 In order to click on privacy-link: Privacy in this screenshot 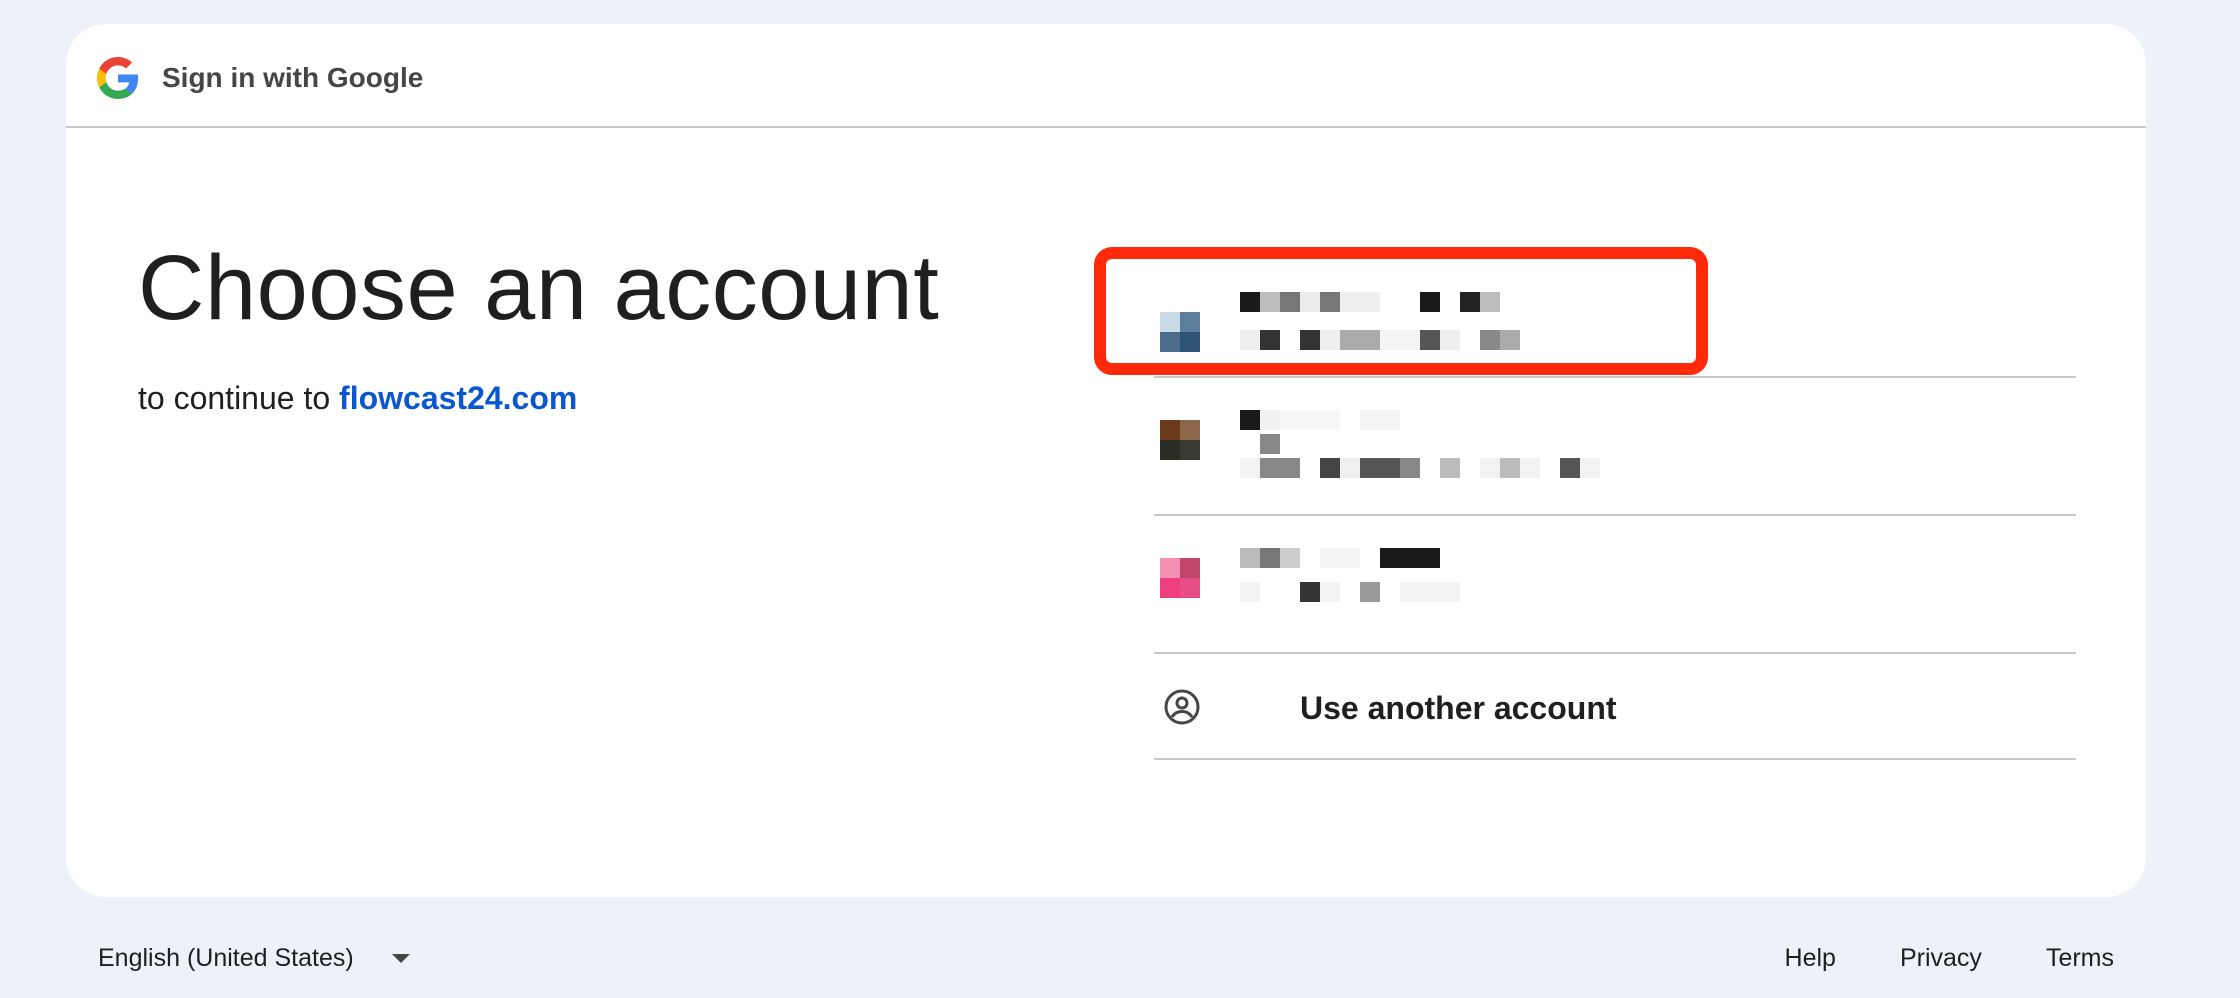, I will do `click(1941, 958)`.